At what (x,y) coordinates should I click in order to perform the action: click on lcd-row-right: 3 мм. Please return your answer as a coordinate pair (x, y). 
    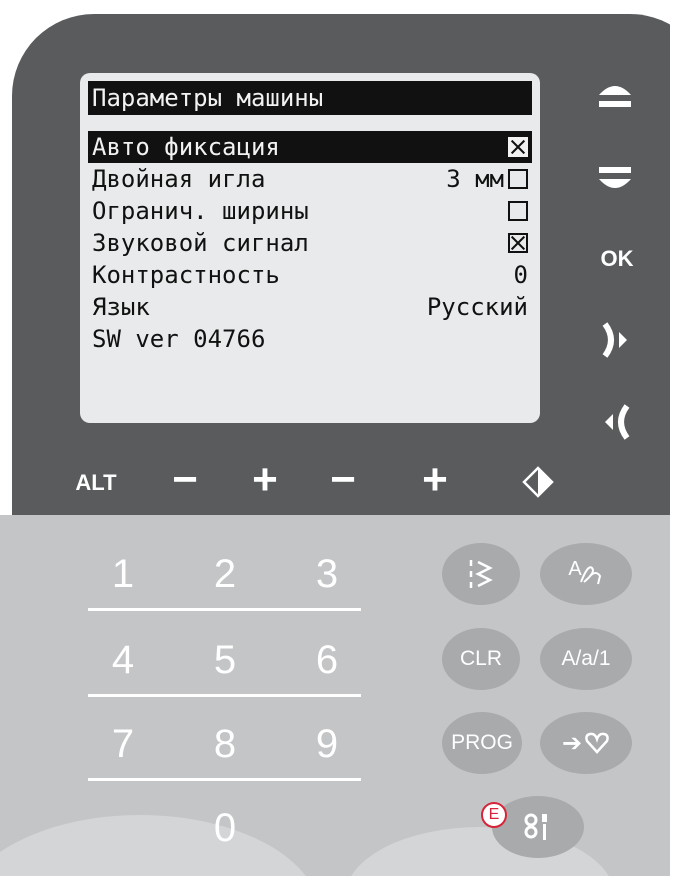
    Looking at the image, I should click on (487, 179).